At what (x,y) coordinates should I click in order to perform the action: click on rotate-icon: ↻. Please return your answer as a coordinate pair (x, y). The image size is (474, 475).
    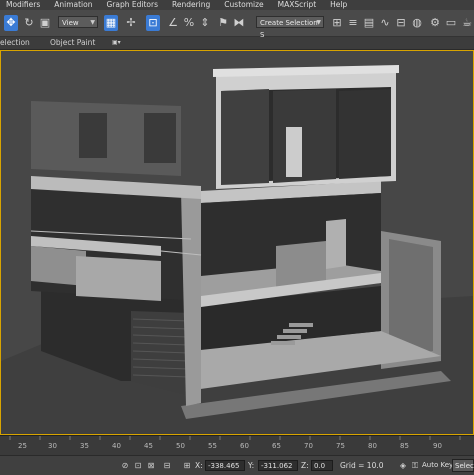
    Looking at the image, I should click on (29, 23).